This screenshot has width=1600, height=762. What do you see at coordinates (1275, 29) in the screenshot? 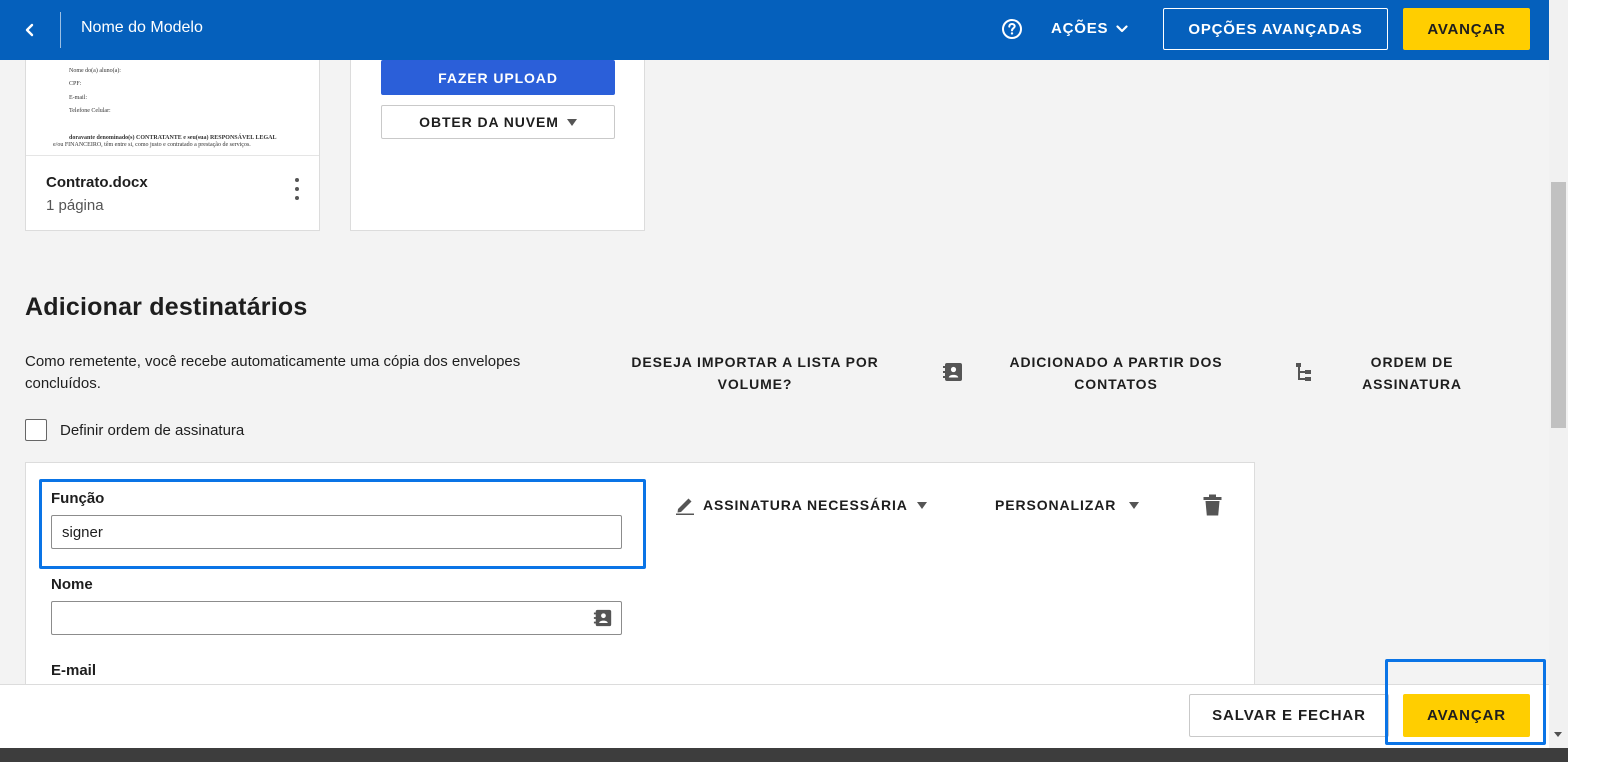
I see `advanced-options-button: OPÇÕES AVANÇADAS` at bounding box center [1275, 29].